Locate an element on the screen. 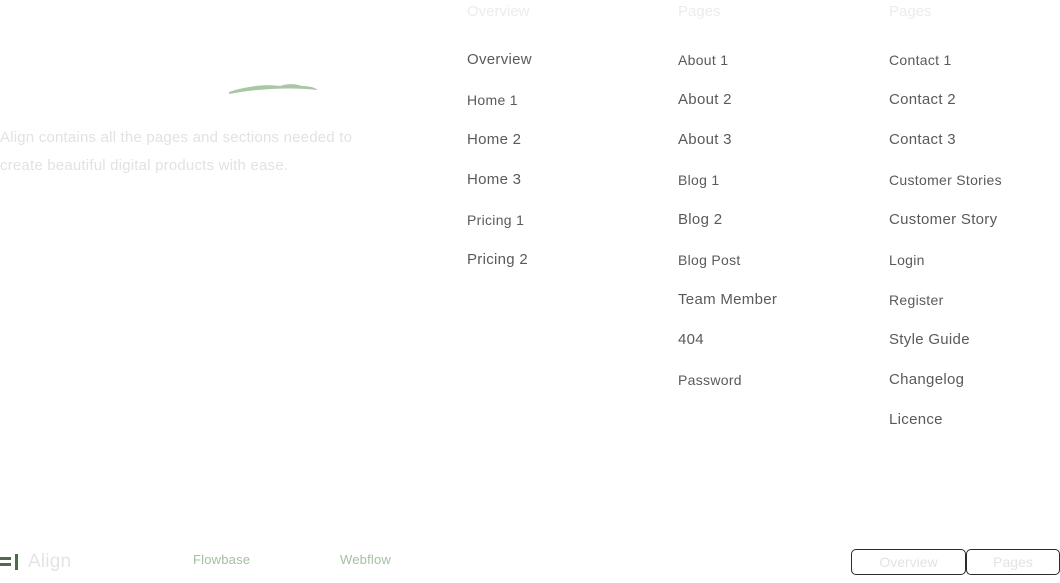  nav-link-contact-2: Contact 2 is located at coordinates (922, 100).